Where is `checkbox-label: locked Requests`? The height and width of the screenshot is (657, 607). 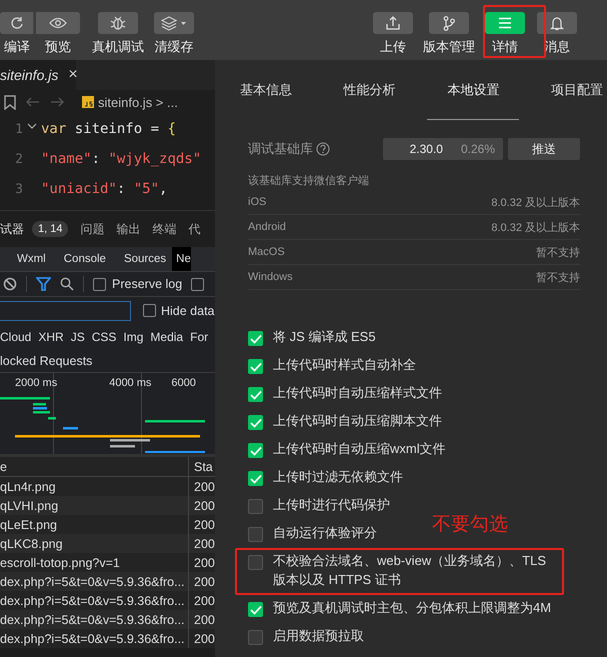
checkbox-label: locked Requests is located at coordinates (46, 361).